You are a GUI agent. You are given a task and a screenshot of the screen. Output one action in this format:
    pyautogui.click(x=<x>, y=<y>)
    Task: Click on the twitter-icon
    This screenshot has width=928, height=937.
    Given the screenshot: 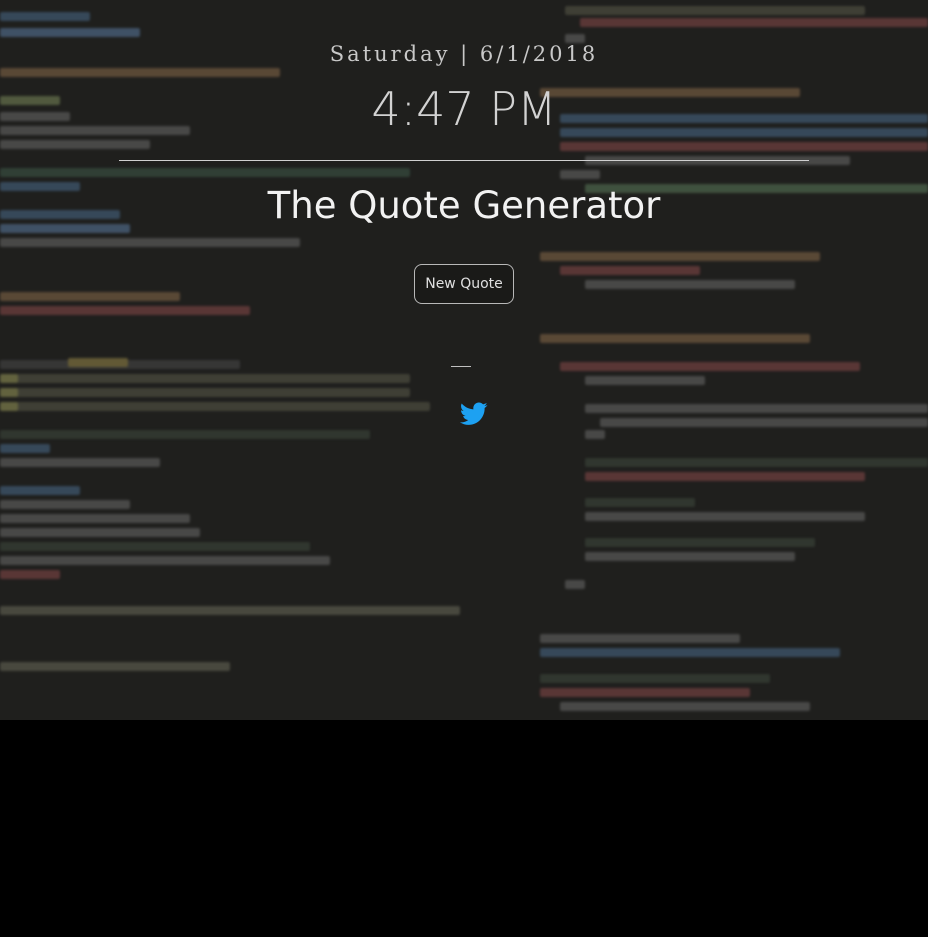 What is the action you would take?
    pyautogui.click(x=474, y=414)
    